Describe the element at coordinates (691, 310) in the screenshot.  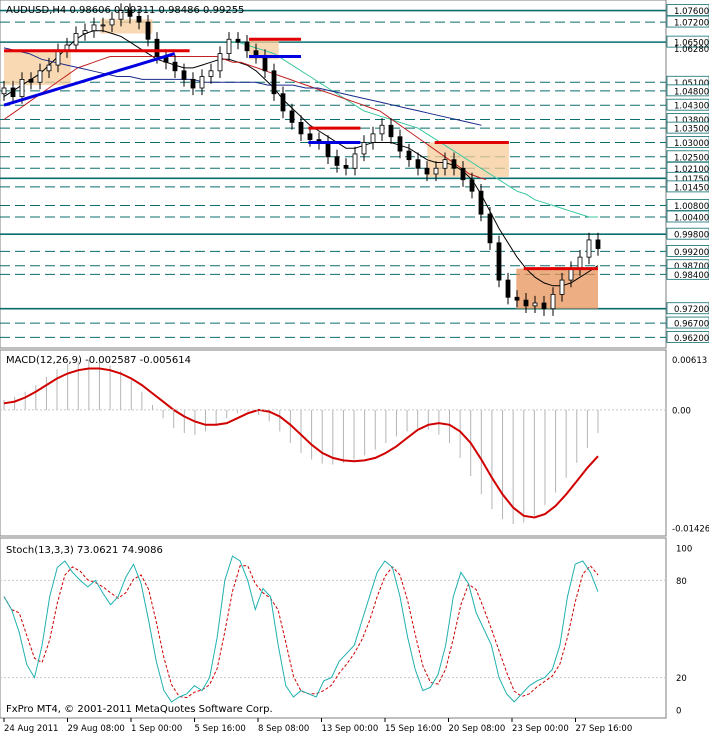
I see `price-tick-label: 0.97200` at that location.